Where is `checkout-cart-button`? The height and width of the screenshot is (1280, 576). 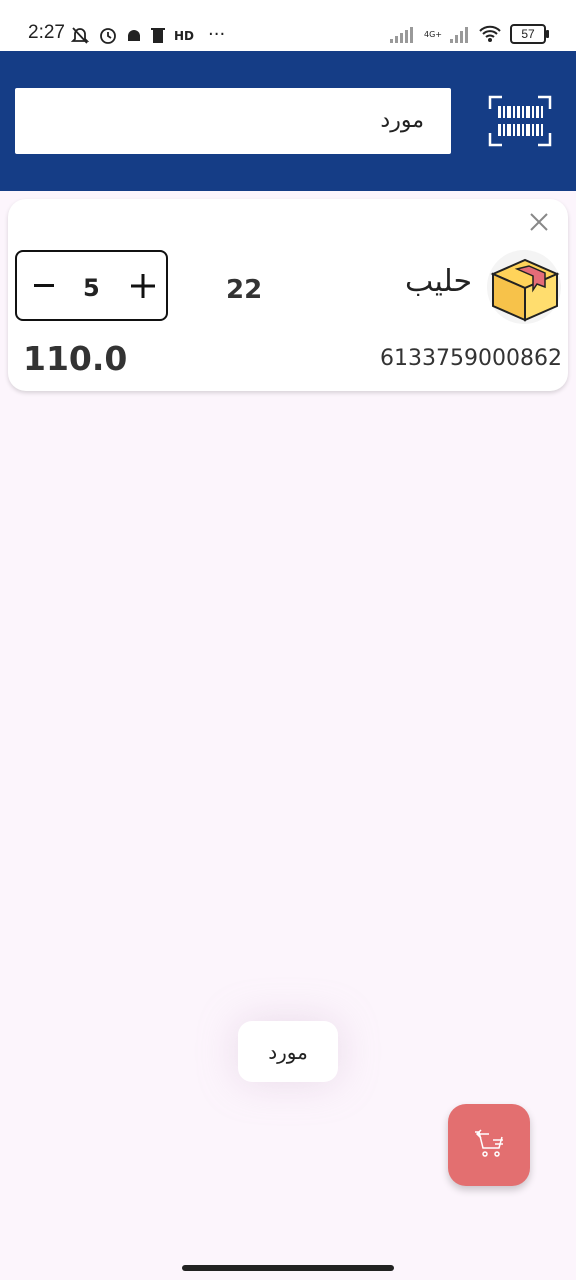 checkout-cart-button is located at coordinates (489, 1145).